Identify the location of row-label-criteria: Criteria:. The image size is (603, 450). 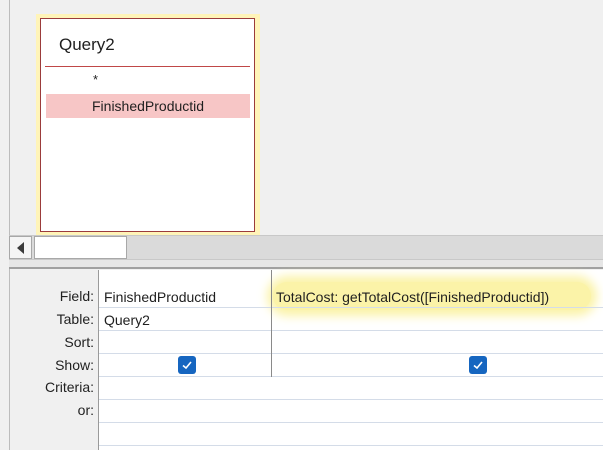
(69, 387).